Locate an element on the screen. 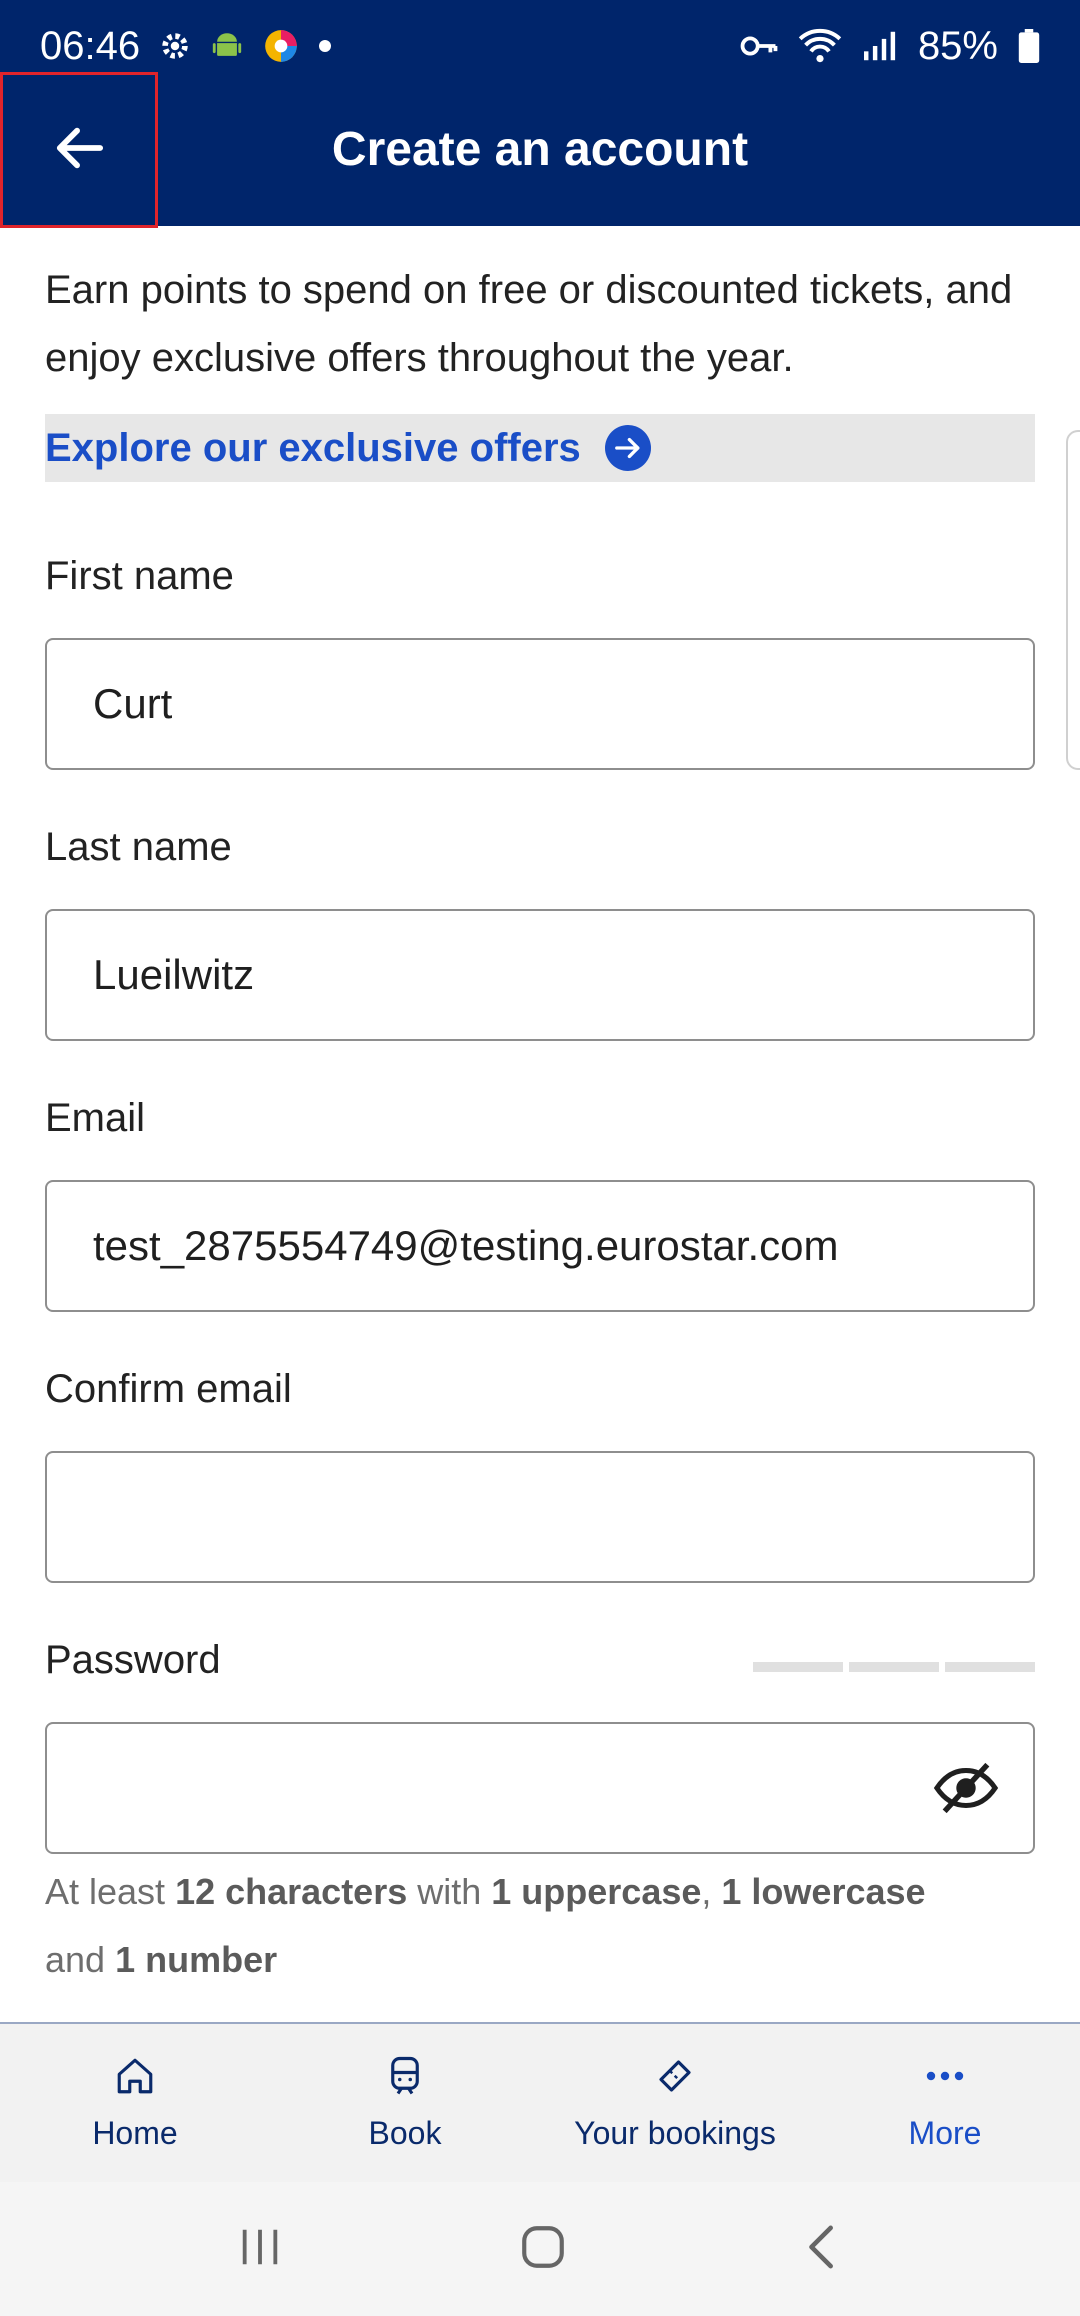  first-name-input: Curt is located at coordinates (540, 704).